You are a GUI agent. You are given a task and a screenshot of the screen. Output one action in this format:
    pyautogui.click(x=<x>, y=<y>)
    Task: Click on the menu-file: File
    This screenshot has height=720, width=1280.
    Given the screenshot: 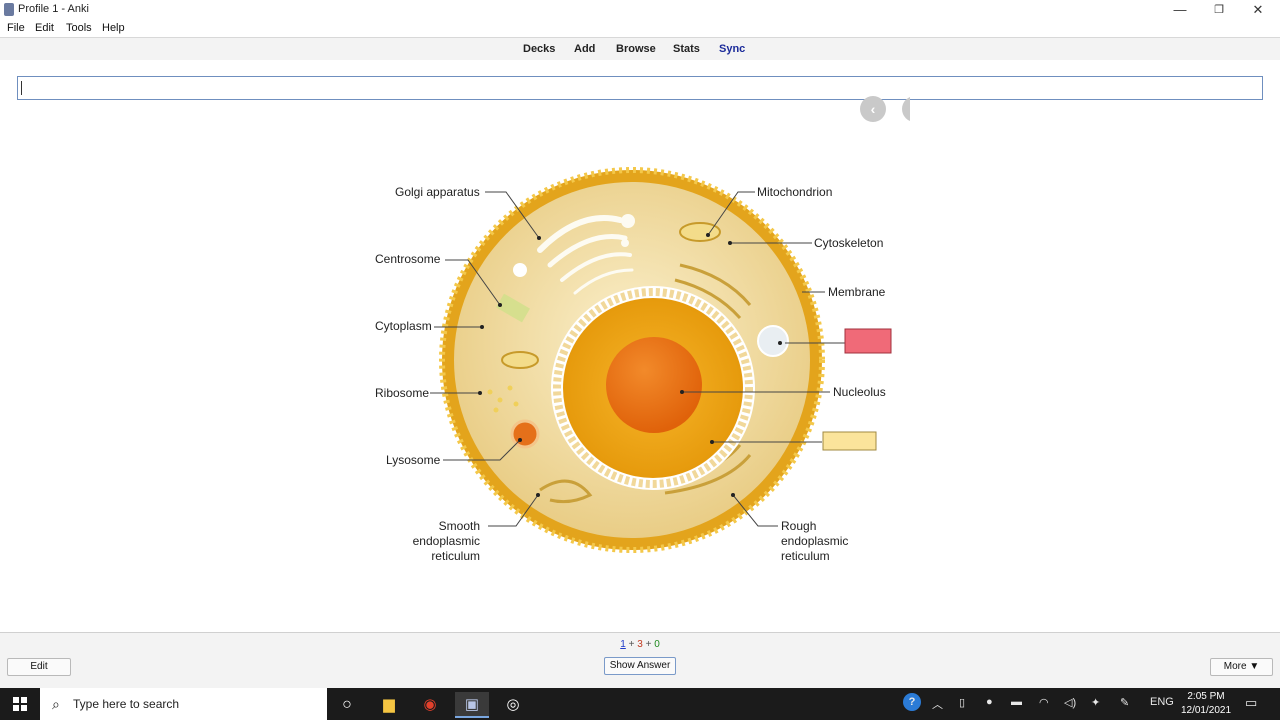 What is the action you would take?
    pyautogui.click(x=16, y=28)
    